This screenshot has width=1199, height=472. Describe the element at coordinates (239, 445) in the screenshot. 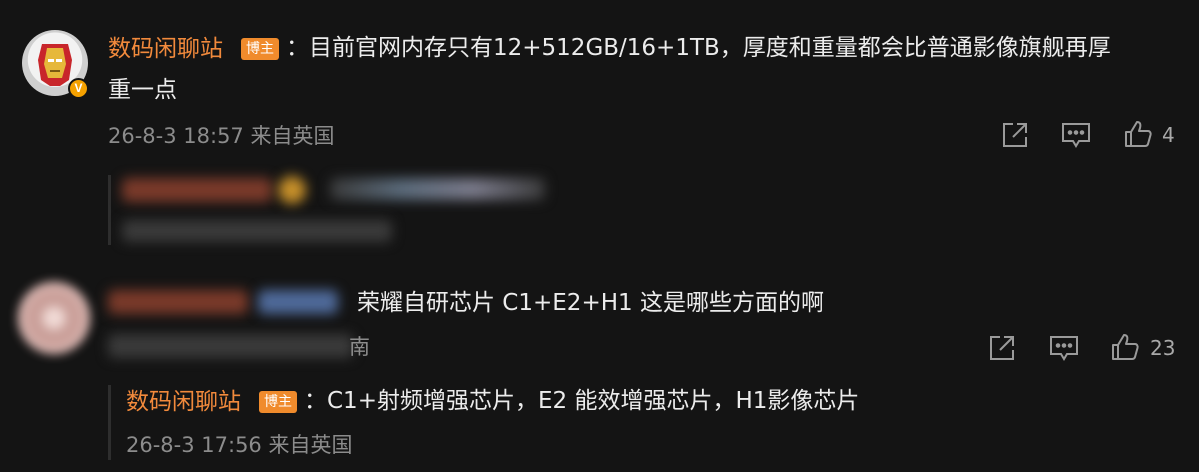

I see `reply-meta: 26-8-3 17:56 来自英国` at that location.